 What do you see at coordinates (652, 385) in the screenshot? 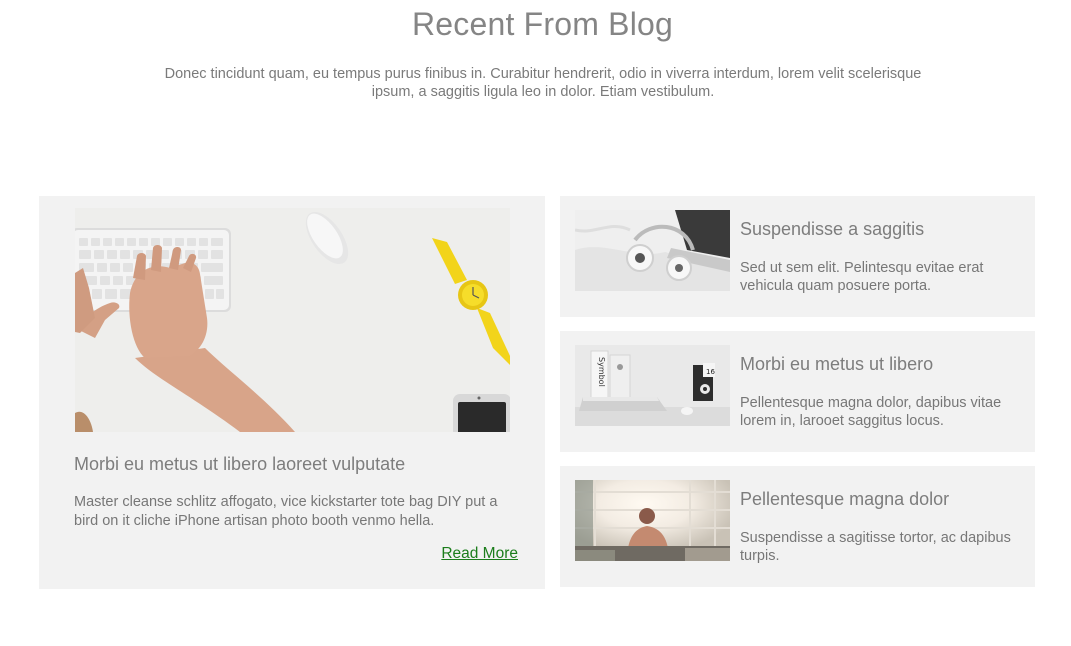
I see `post-image: Symbol 16` at bounding box center [652, 385].